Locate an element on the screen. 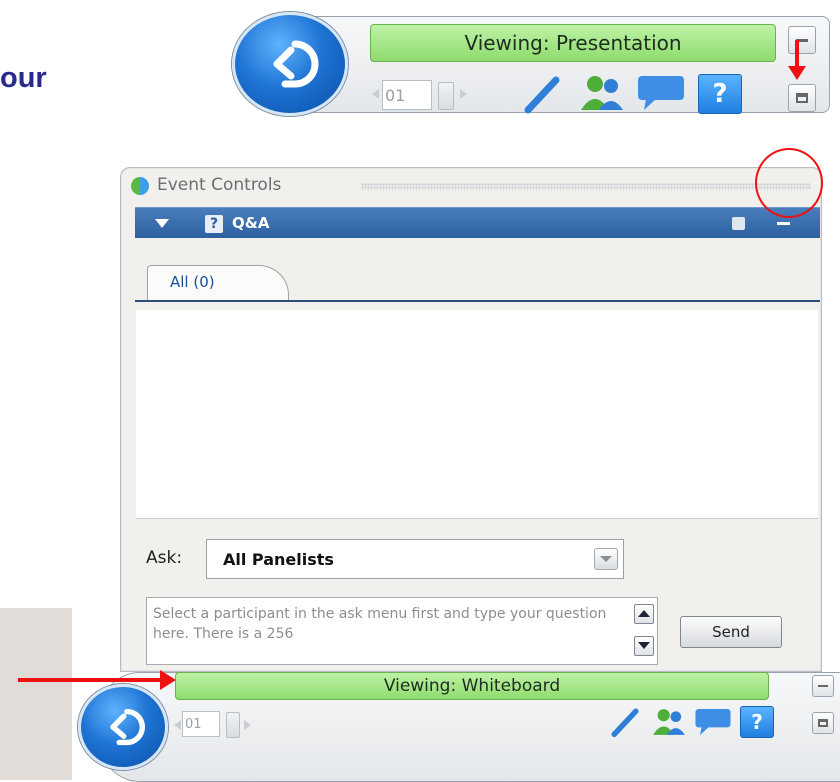 Image resolution: width=840 pixels, height=782 pixels. popout-icon is located at coordinates (738, 223).